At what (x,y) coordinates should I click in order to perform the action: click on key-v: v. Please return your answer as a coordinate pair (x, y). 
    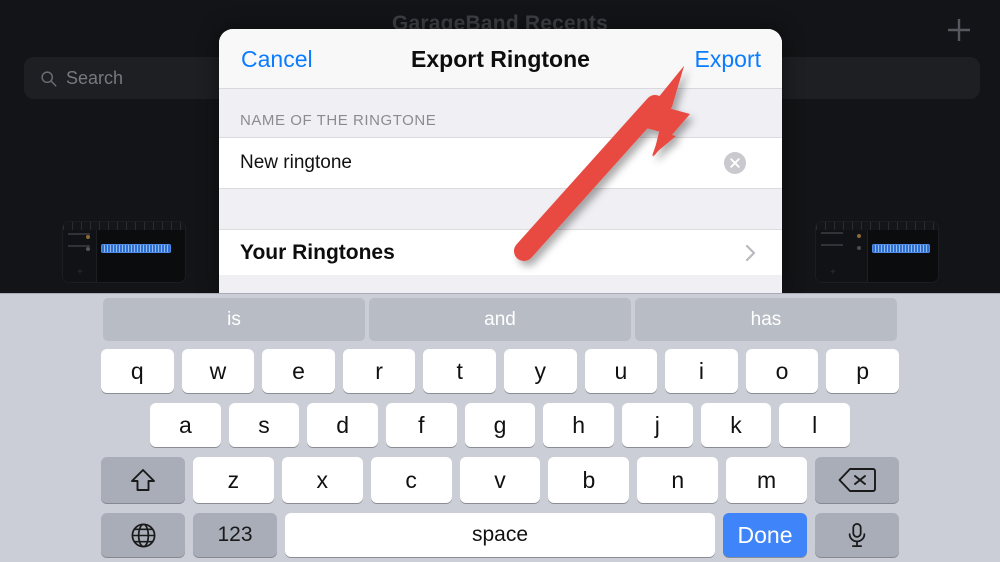
    Looking at the image, I should click on (500, 480).